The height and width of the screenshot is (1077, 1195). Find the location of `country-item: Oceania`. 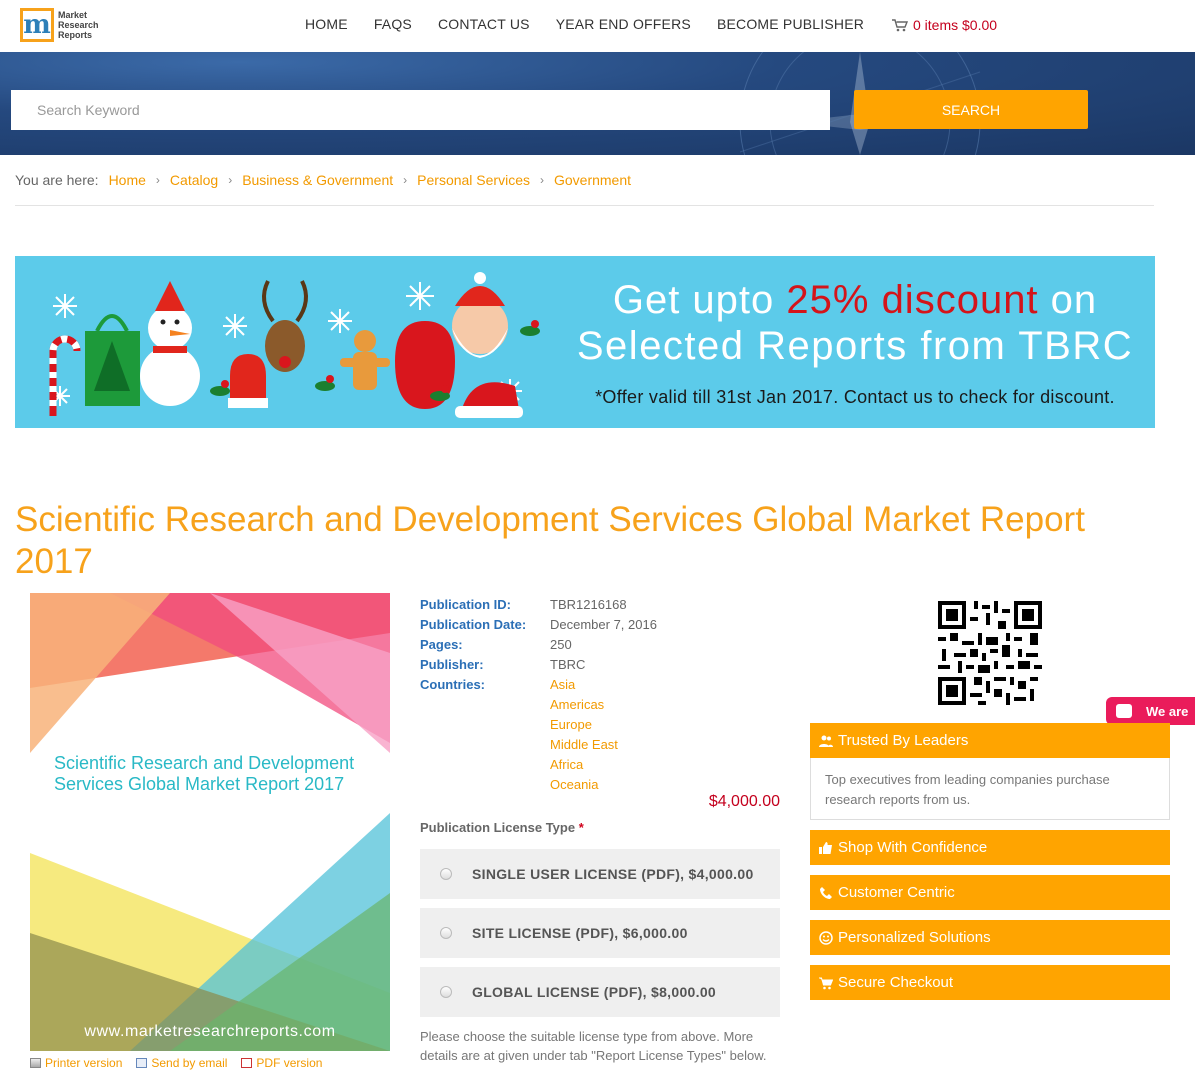

country-item: Oceania is located at coordinates (584, 785).